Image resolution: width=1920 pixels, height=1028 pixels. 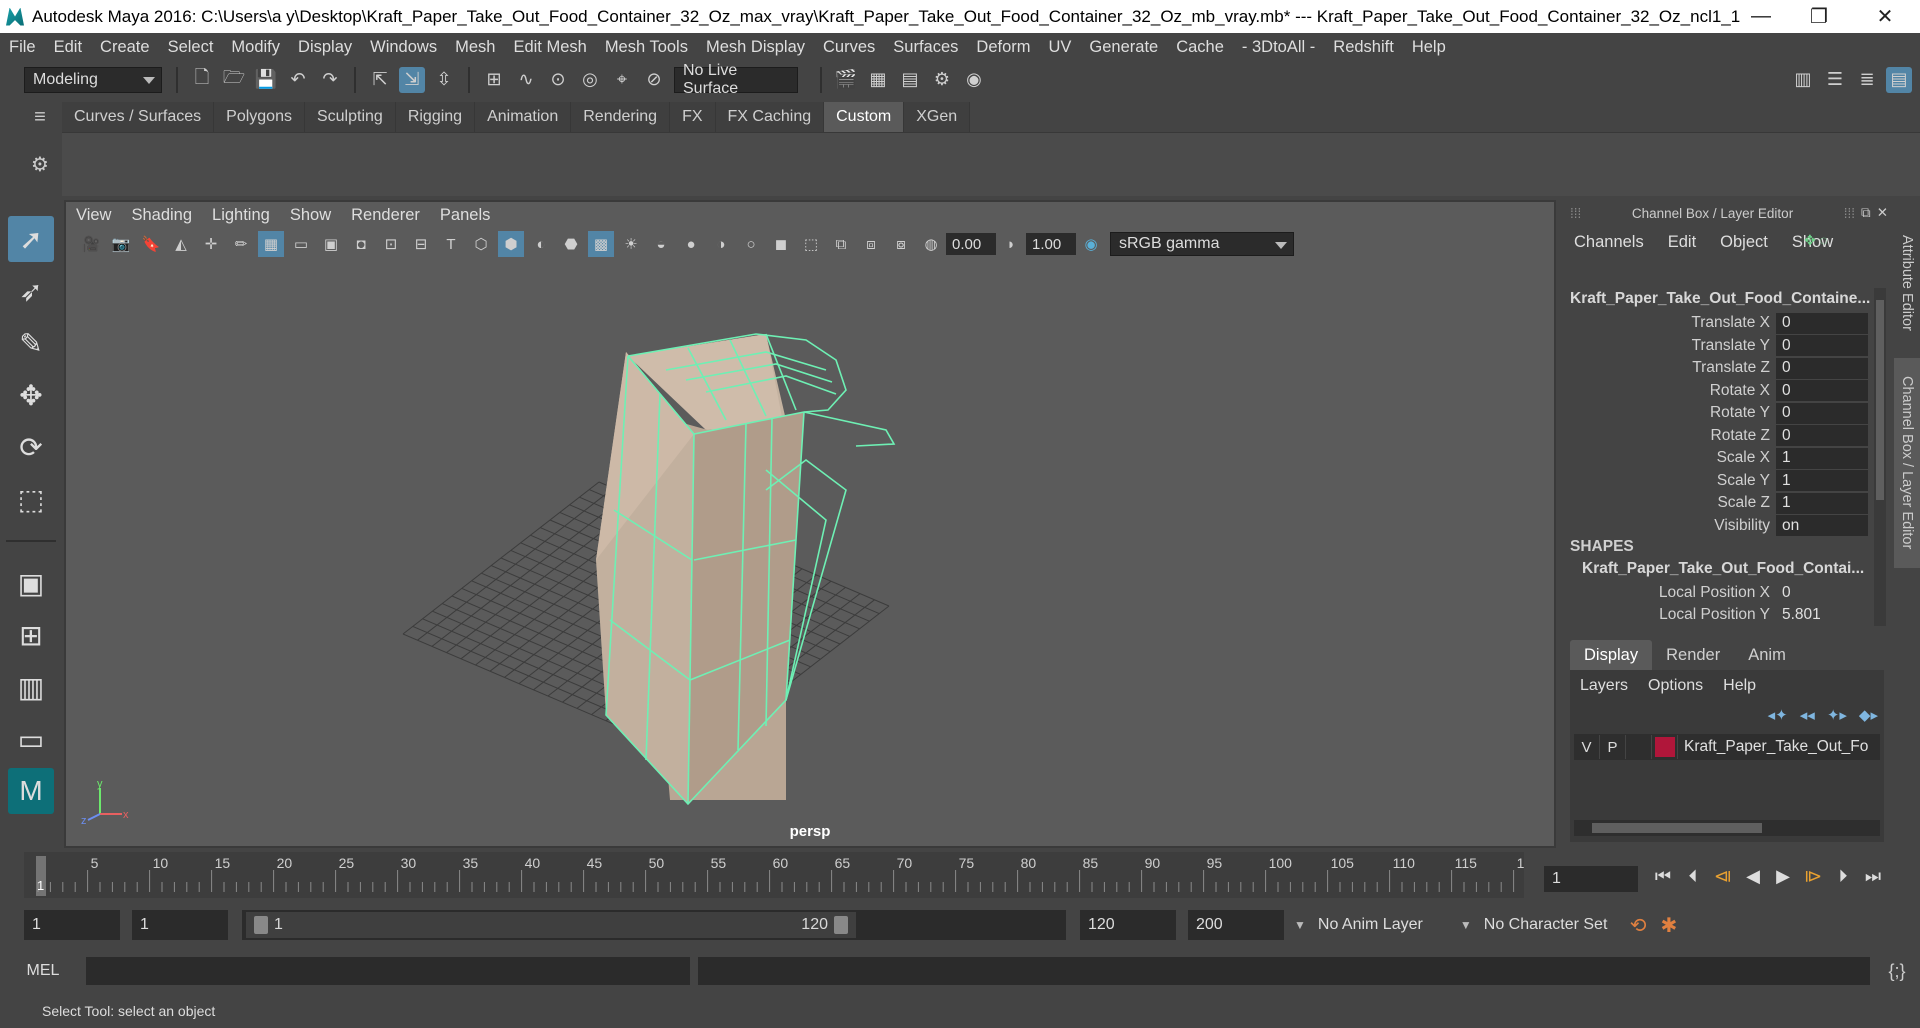 I want to click on render-settings-icon: ⚙, so click(x=942, y=80).